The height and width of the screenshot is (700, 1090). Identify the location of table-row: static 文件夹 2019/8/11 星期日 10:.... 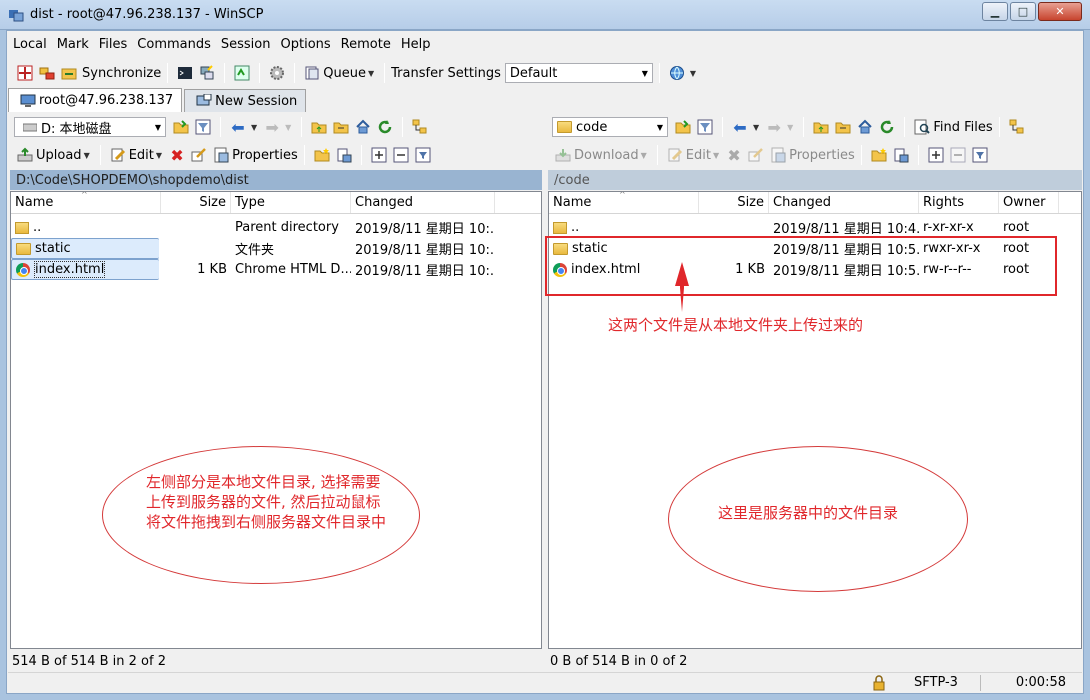
(276, 248).